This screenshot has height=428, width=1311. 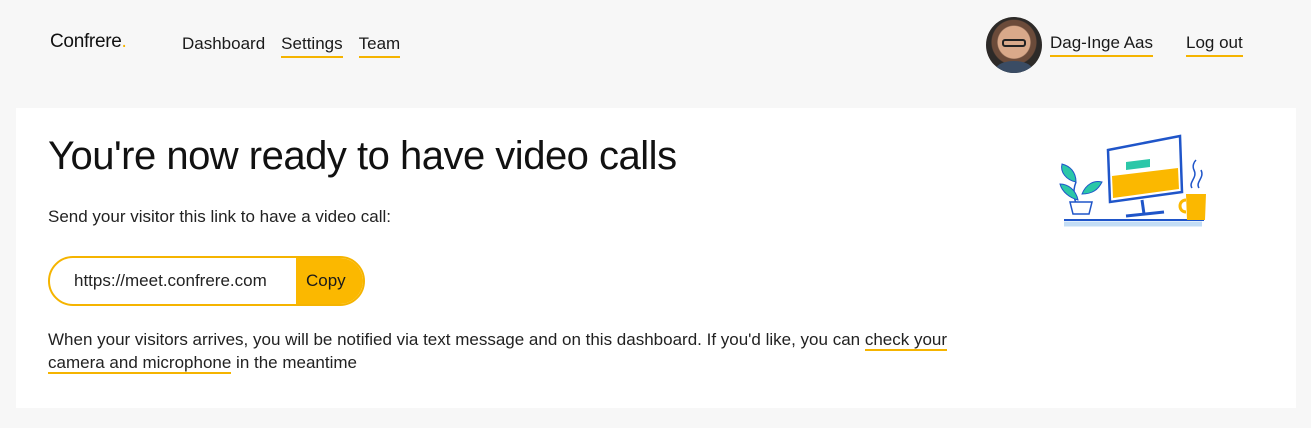 What do you see at coordinates (173, 281) in the screenshot?
I see `meeting-link-input` at bounding box center [173, 281].